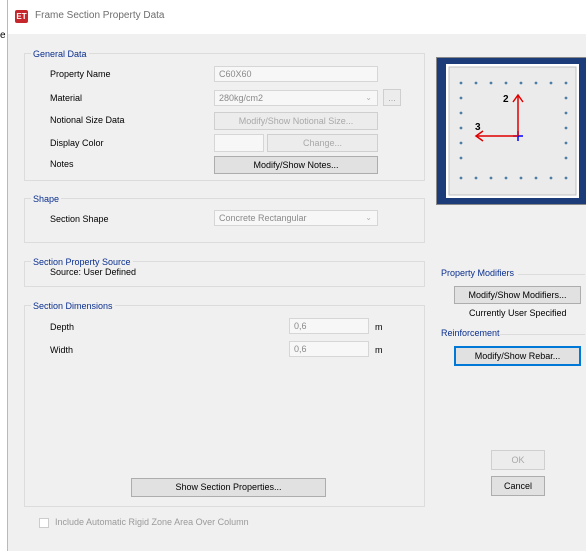  Describe the element at coordinates (551, 274) in the screenshot. I see `property-modifiers-rule` at that location.